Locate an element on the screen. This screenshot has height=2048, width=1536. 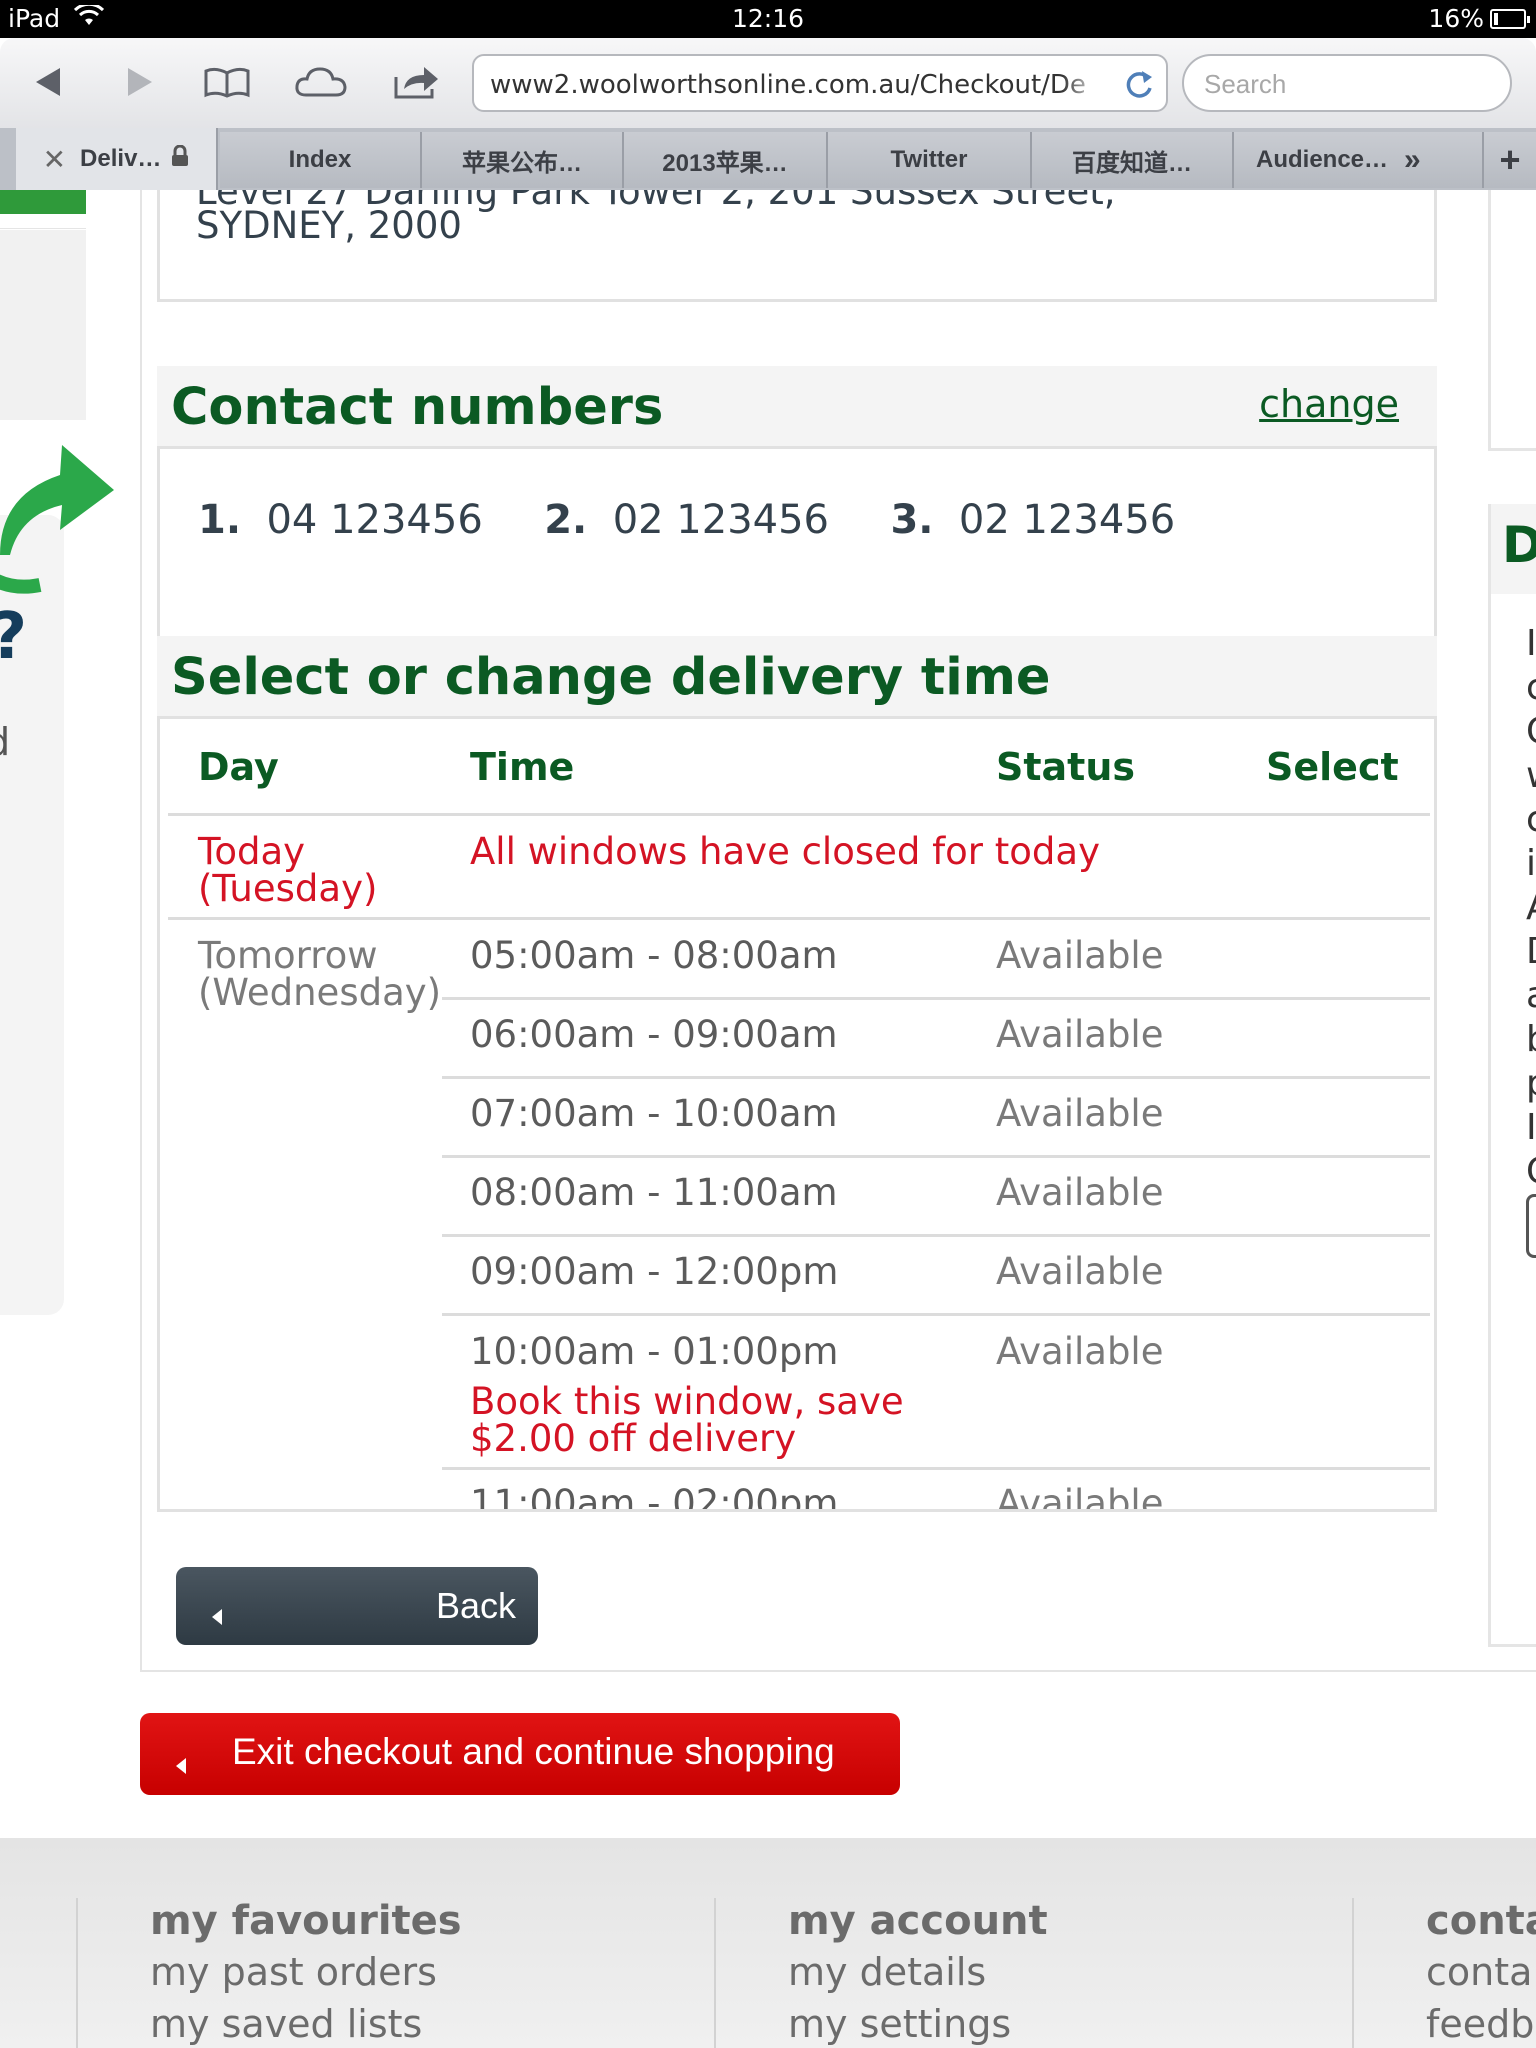
delivery-header: Select or change delivery time is located at coordinates (797, 678).